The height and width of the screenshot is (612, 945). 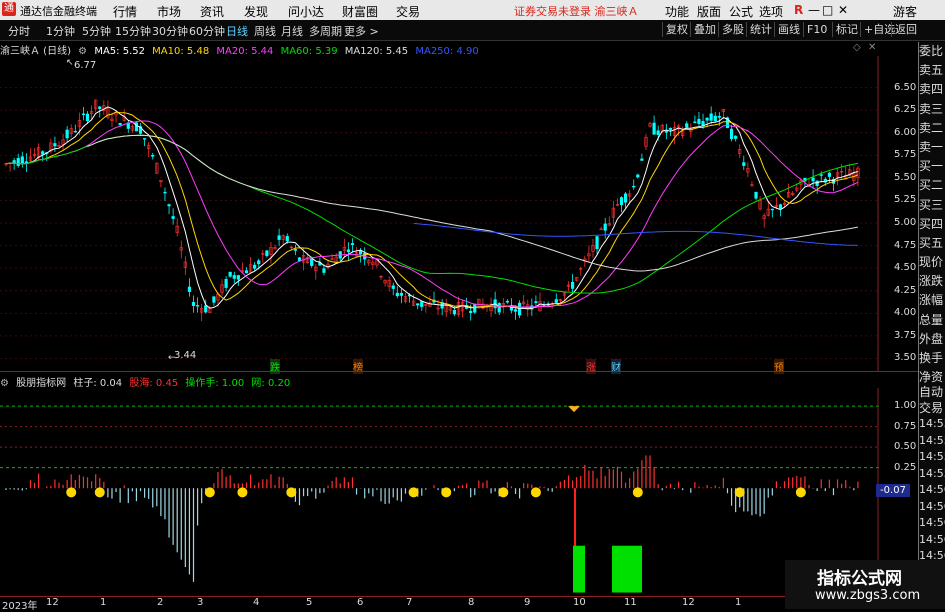 I want to click on menu-layout: 版面, so click(x=709, y=11).